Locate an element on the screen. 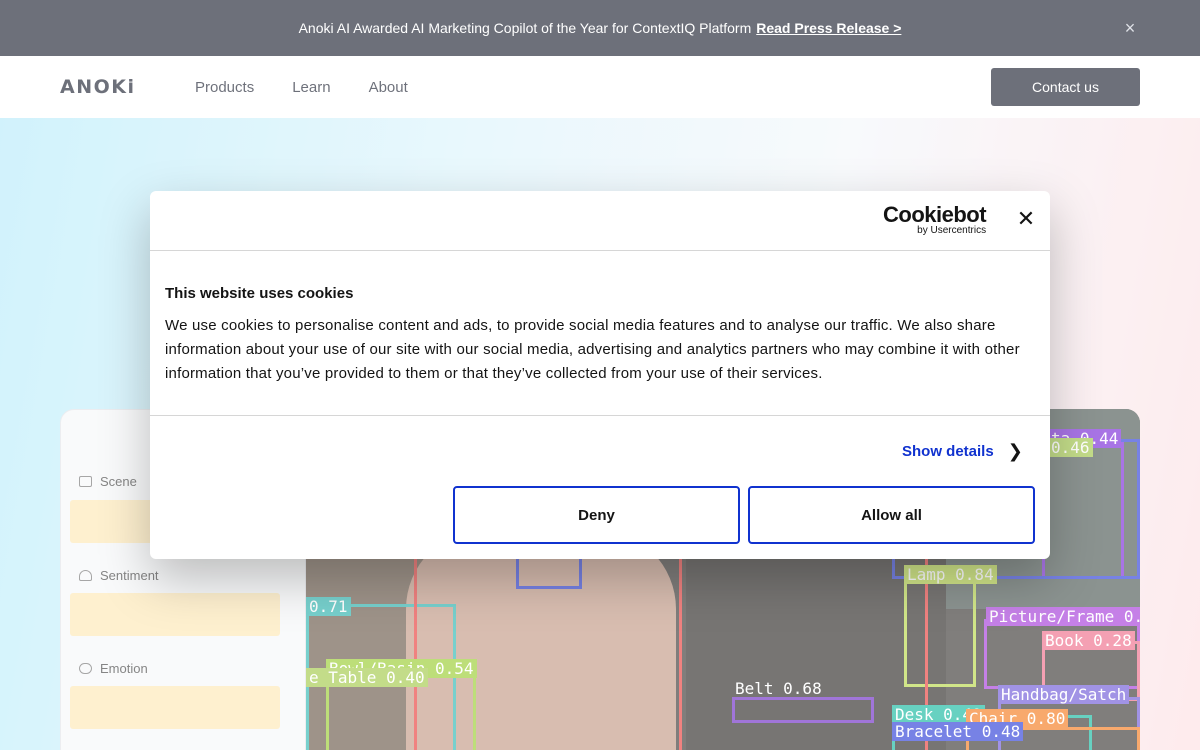 The width and height of the screenshot is (1200, 750). allow-all-button: Allow all is located at coordinates (891, 515).